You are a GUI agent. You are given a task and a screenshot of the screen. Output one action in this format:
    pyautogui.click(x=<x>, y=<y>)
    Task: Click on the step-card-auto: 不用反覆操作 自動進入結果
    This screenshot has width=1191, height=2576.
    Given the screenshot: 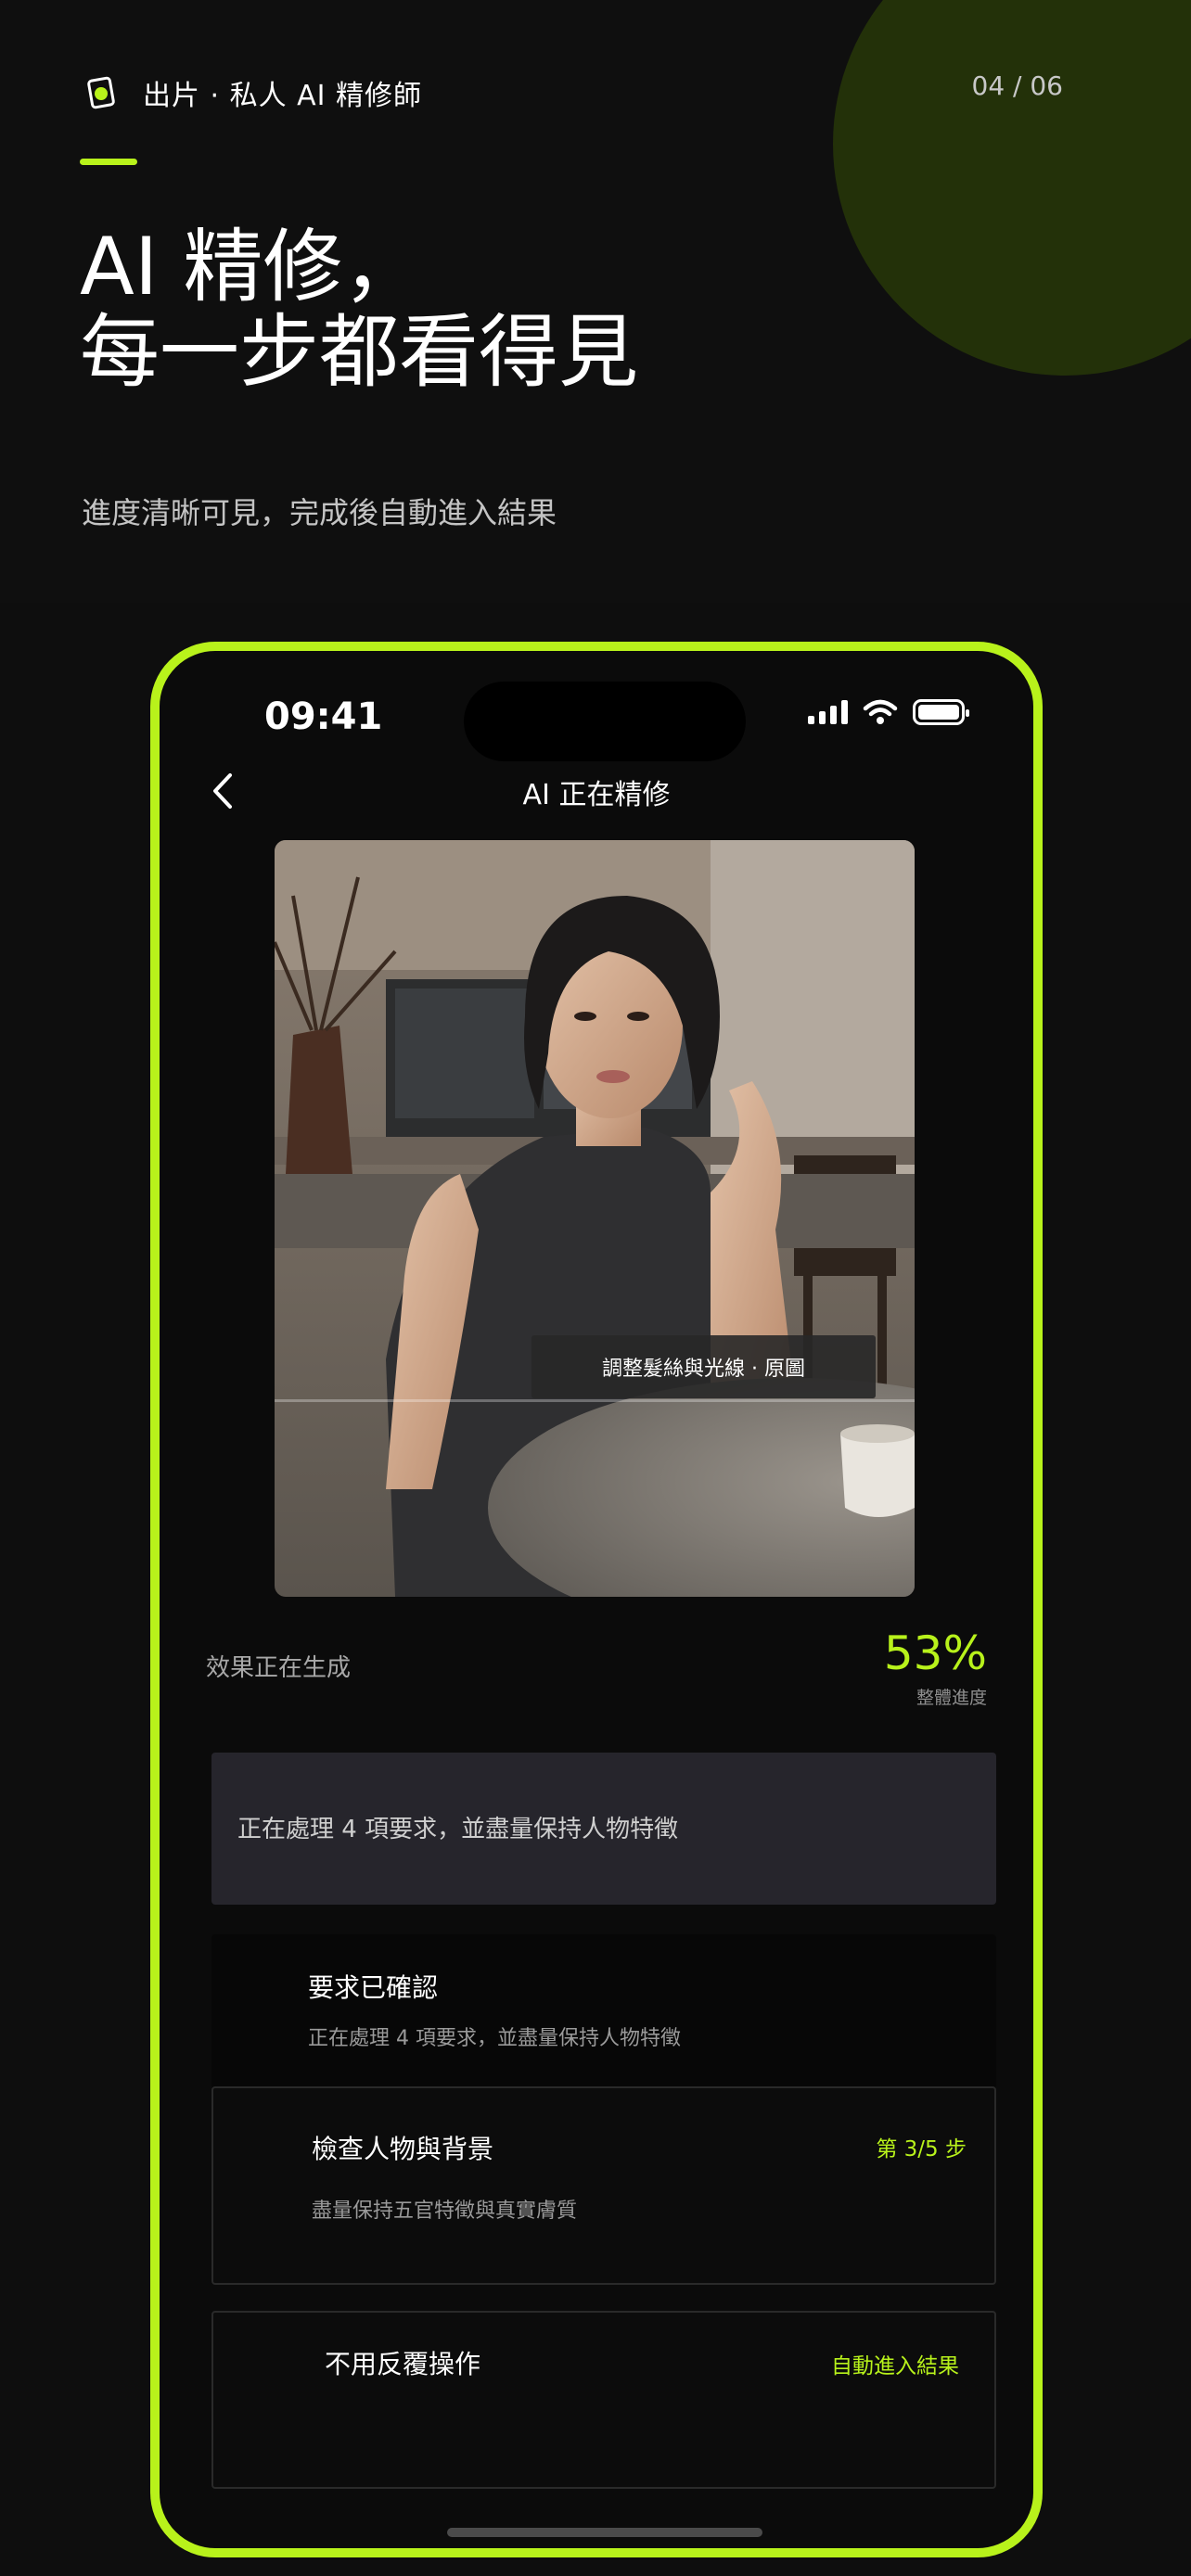 What is the action you would take?
    pyautogui.click(x=603, y=2400)
    